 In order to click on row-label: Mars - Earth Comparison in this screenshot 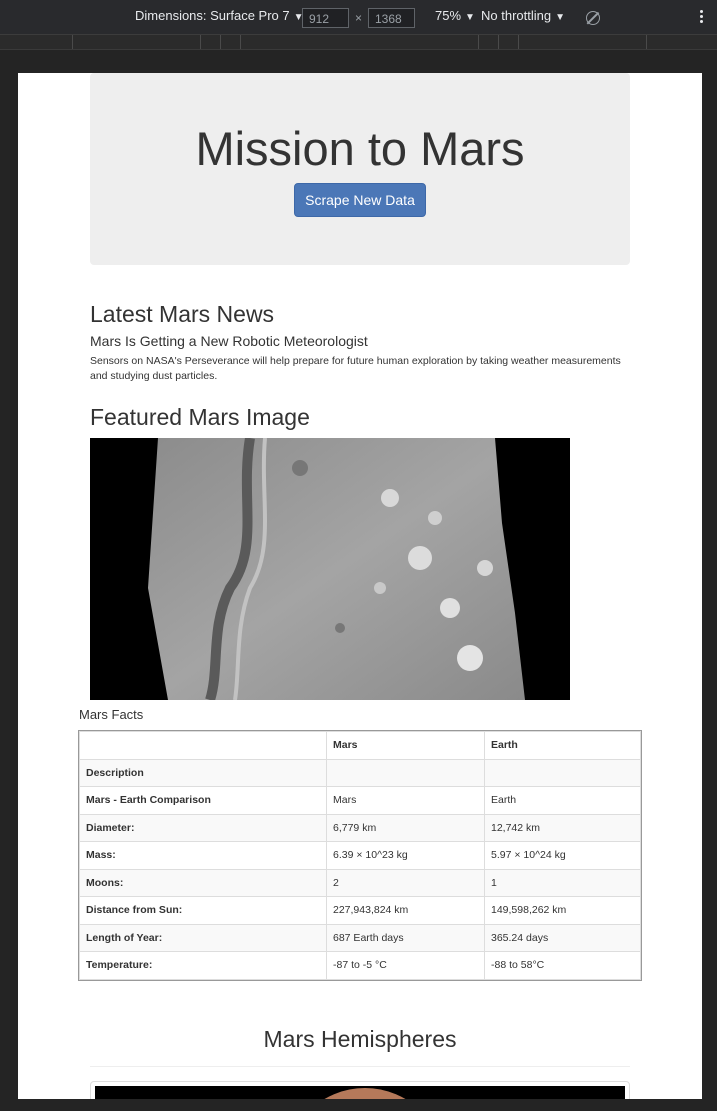, I will do `click(203, 800)`.